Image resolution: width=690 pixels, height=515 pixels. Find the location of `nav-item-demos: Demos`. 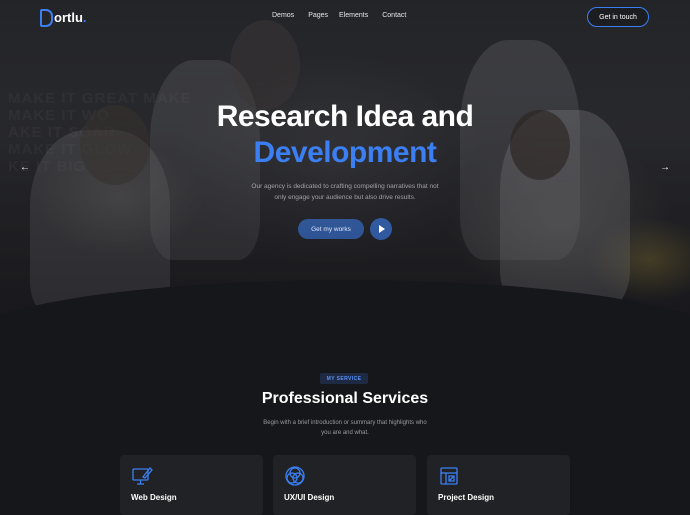

nav-item-demos: Demos is located at coordinates (283, 15).